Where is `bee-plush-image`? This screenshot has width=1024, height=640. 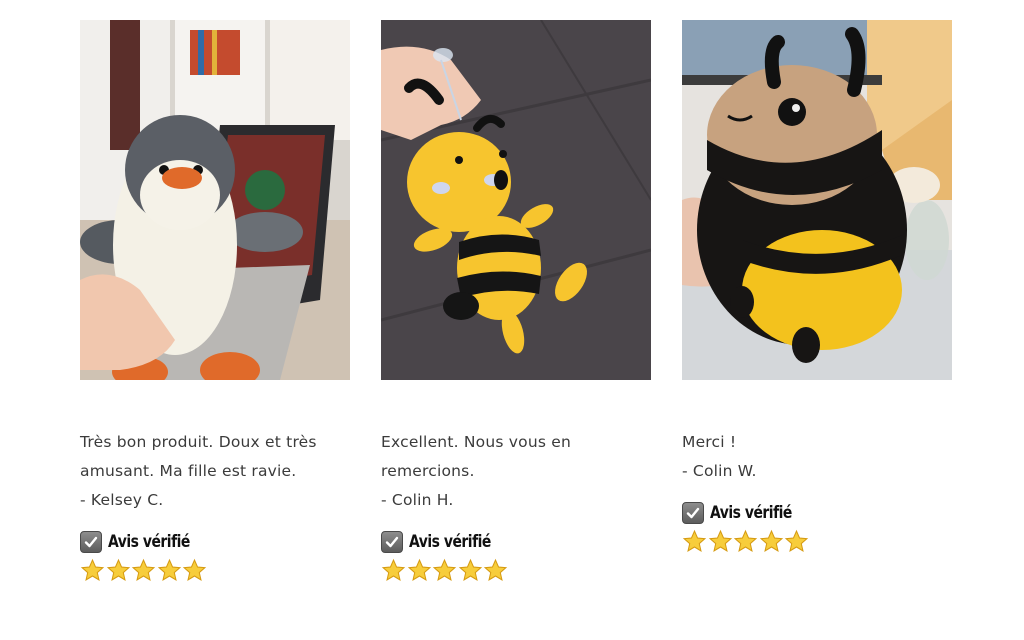 bee-plush-image is located at coordinates (516, 200).